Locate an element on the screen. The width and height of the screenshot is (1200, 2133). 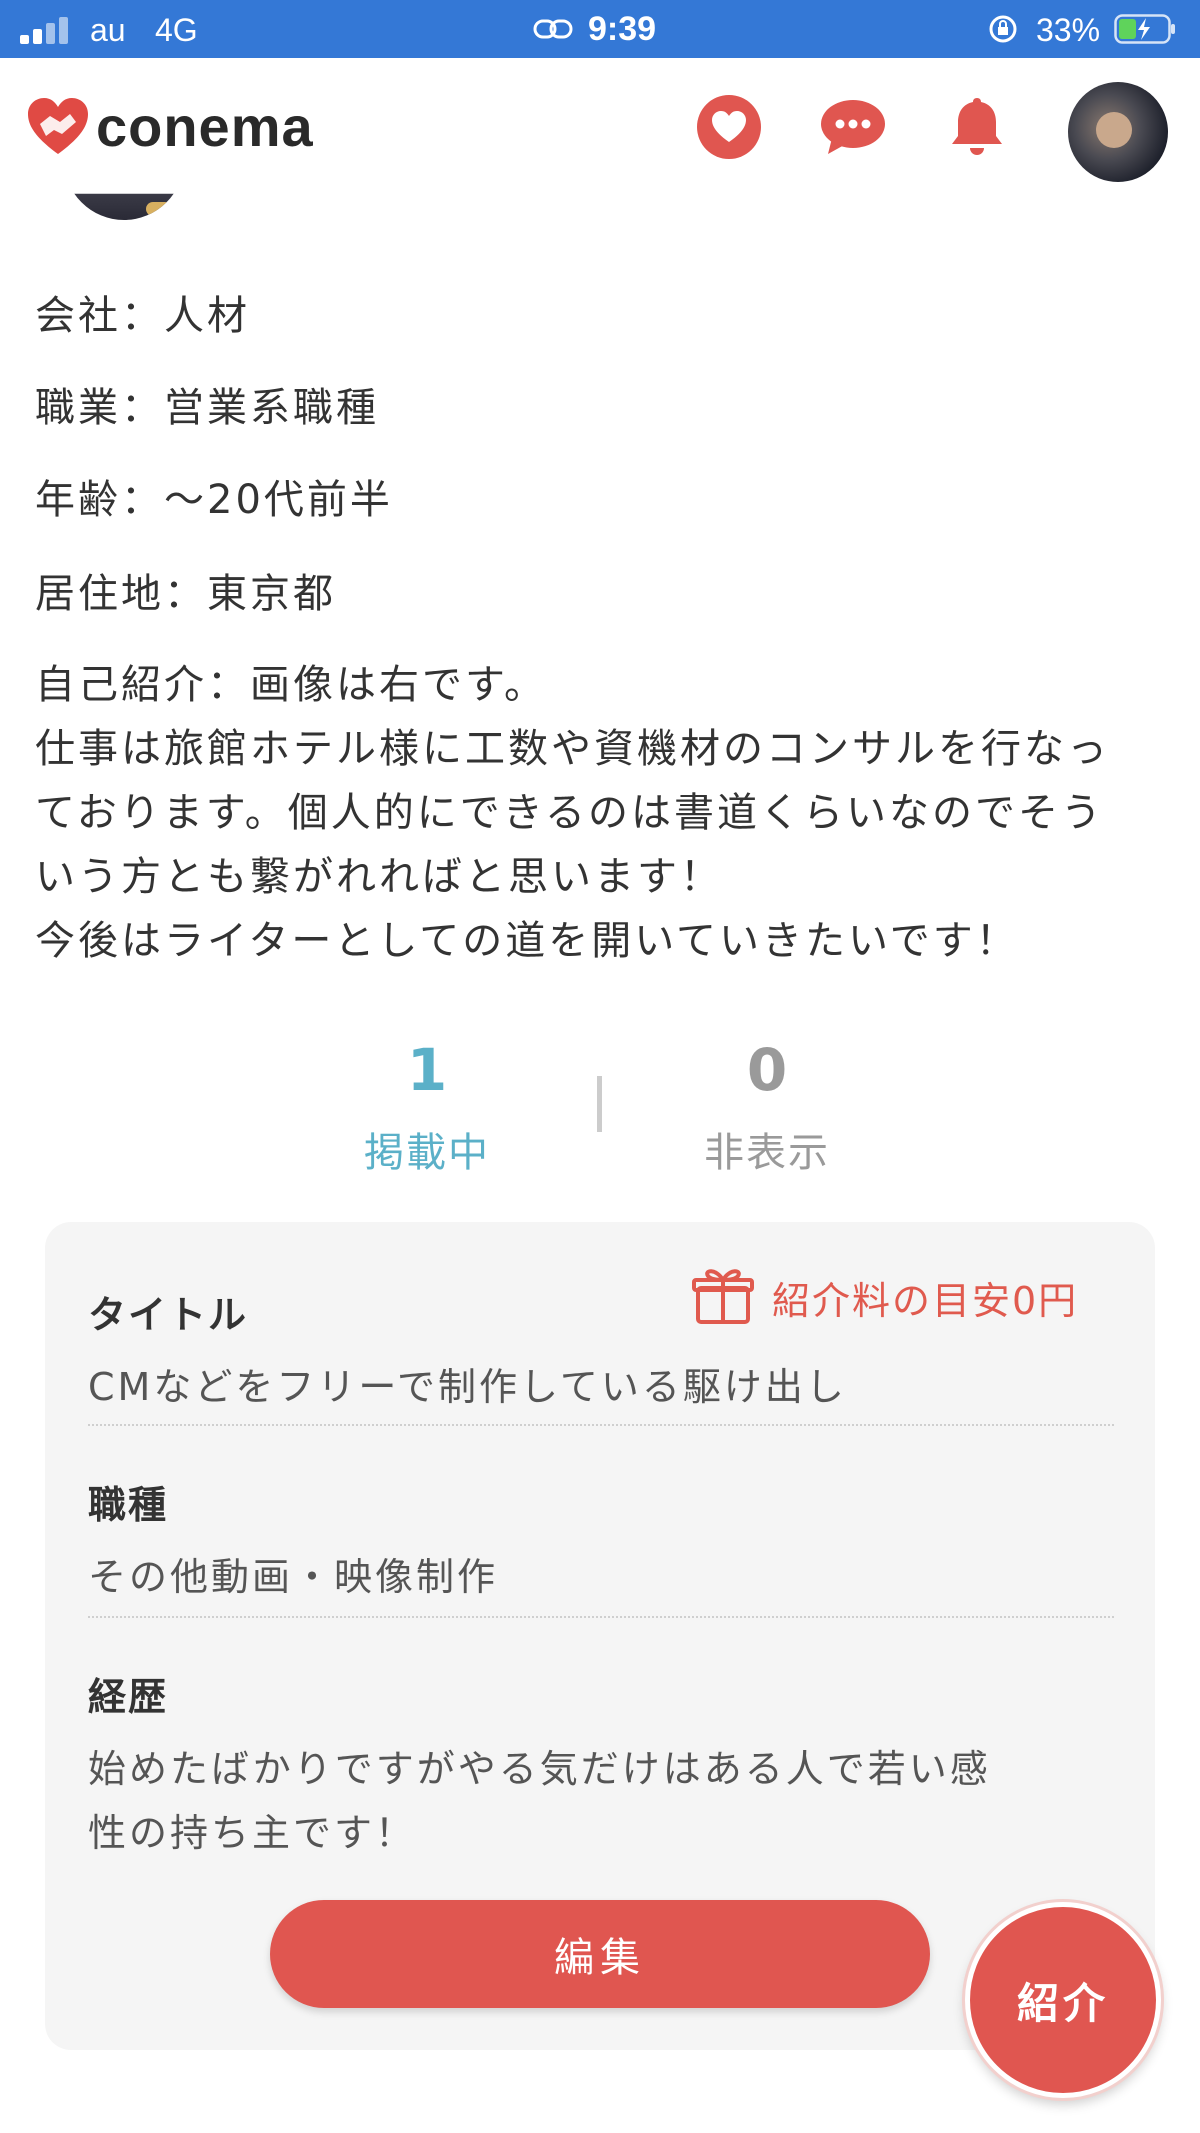
title-label: タイトル is located at coordinates (168, 1315).